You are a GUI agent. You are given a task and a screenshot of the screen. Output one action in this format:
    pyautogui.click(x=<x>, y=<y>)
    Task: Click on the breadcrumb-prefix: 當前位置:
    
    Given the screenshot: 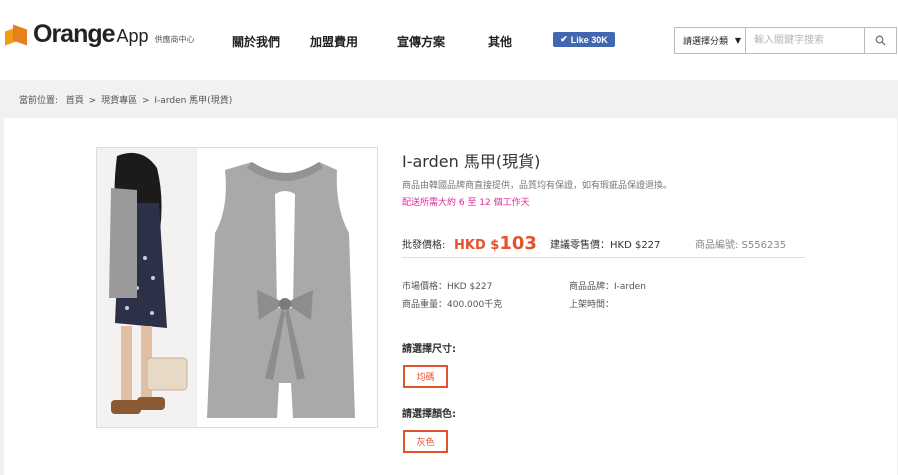 What is the action you would take?
    pyautogui.click(x=39, y=101)
    